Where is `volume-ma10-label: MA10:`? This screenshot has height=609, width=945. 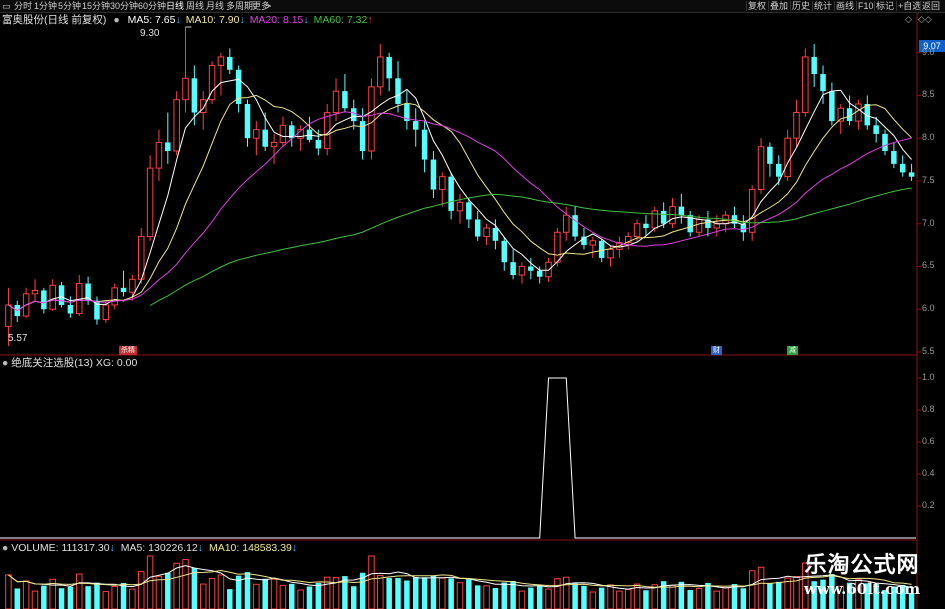 volume-ma10-label: MA10: is located at coordinates (224, 548).